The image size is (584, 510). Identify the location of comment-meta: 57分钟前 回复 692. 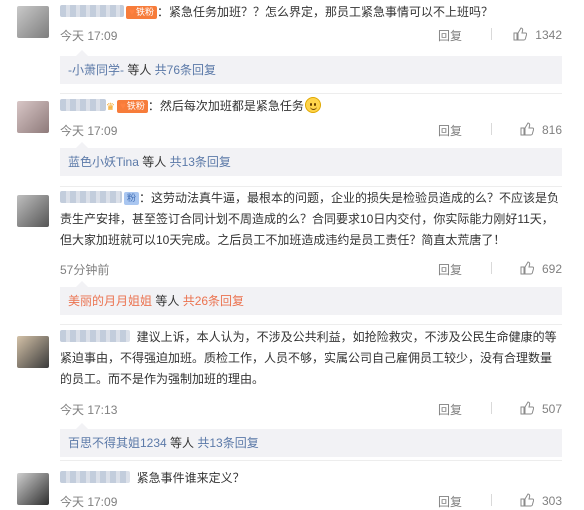
(311, 269).